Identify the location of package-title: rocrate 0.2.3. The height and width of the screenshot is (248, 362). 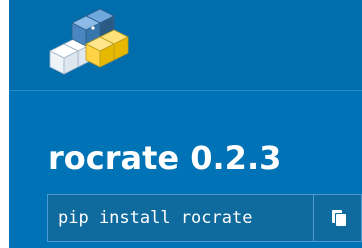
(165, 158).